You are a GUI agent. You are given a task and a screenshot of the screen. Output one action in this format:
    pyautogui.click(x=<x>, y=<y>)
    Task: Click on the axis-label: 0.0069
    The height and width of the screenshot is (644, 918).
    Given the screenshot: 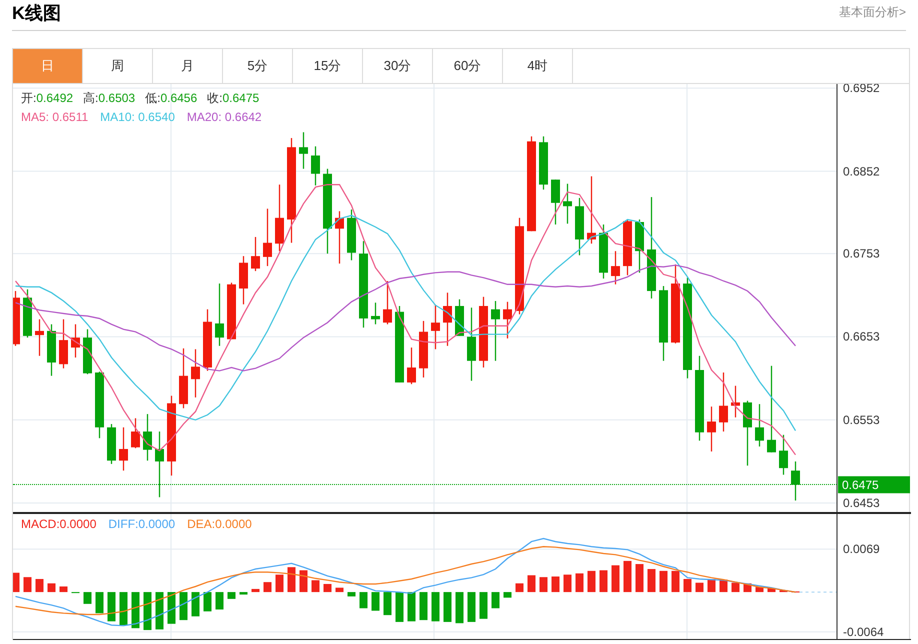 What is the action you would take?
    pyautogui.click(x=861, y=549)
    